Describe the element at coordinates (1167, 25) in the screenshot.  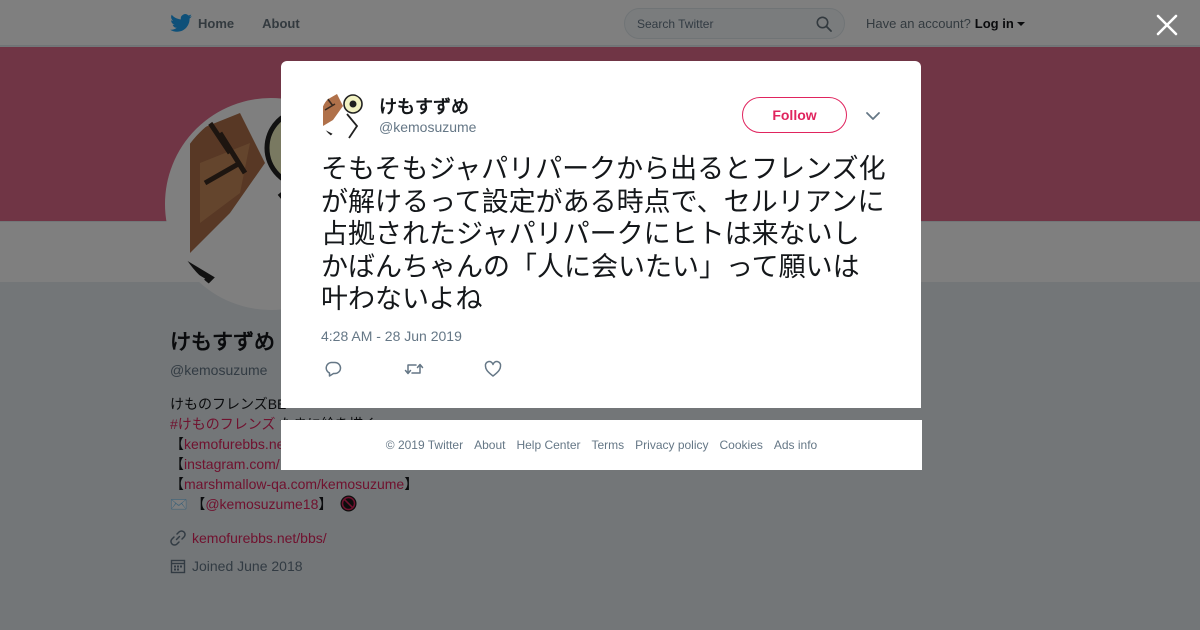
I see `close-icon` at that location.